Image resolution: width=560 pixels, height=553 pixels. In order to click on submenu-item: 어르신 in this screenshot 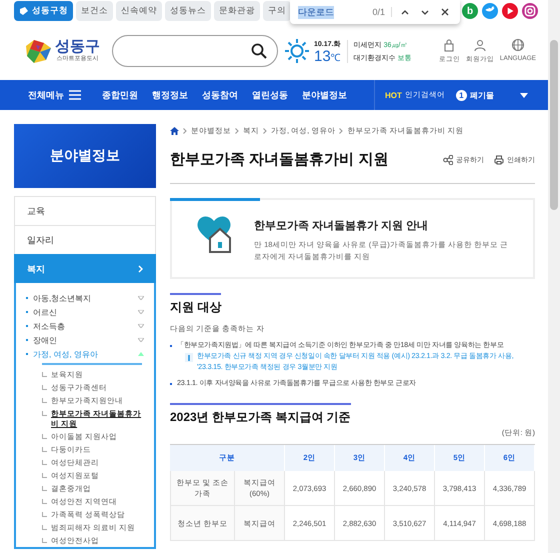, I will do `click(90, 312)`.